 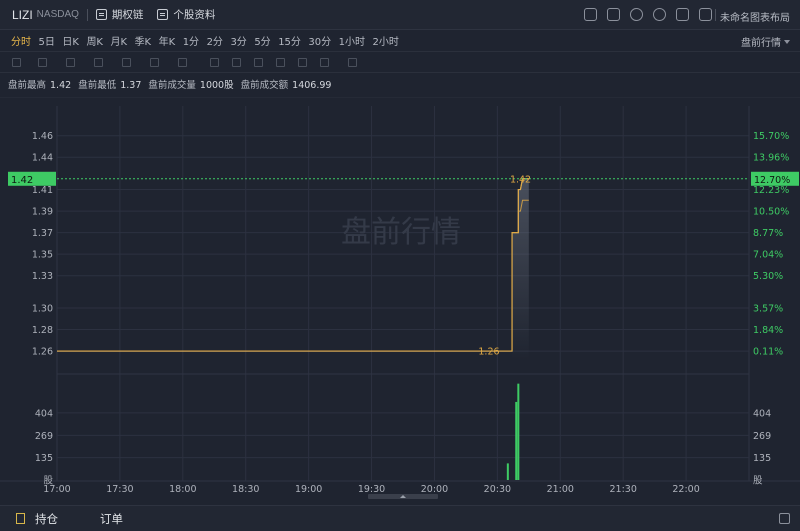 What do you see at coordinates (520, 179) in the screenshot?
I see `price-annotation: 1.42` at bounding box center [520, 179].